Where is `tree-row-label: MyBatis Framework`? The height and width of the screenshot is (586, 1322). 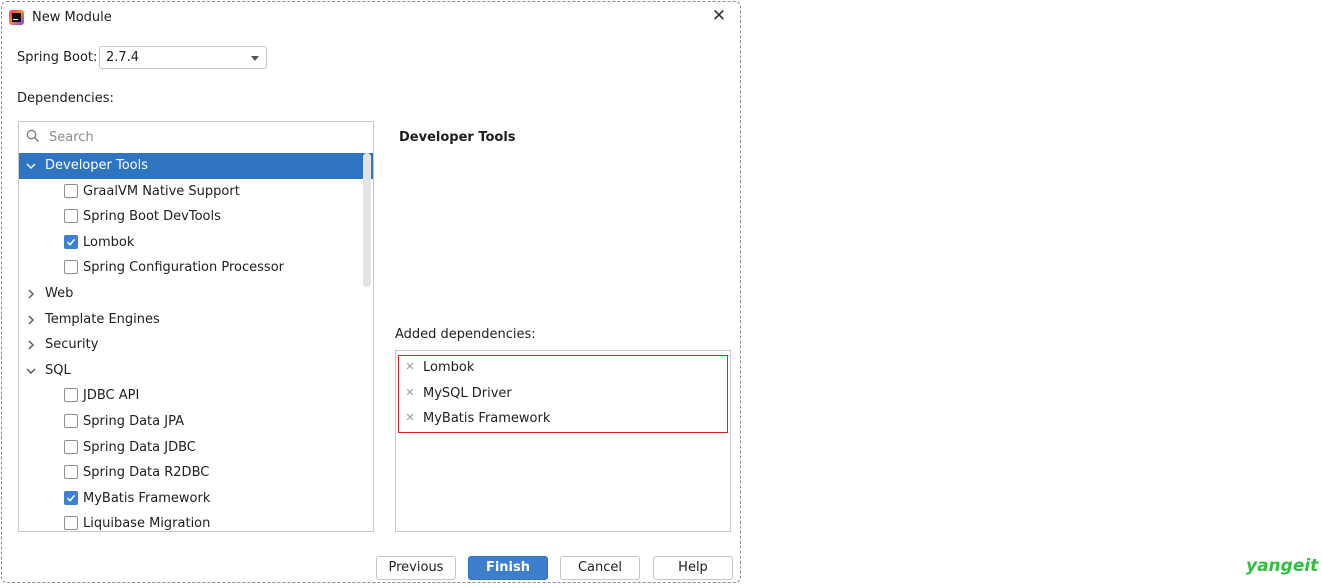 tree-row-label: MyBatis Framework is located at coordinates (147, 498).